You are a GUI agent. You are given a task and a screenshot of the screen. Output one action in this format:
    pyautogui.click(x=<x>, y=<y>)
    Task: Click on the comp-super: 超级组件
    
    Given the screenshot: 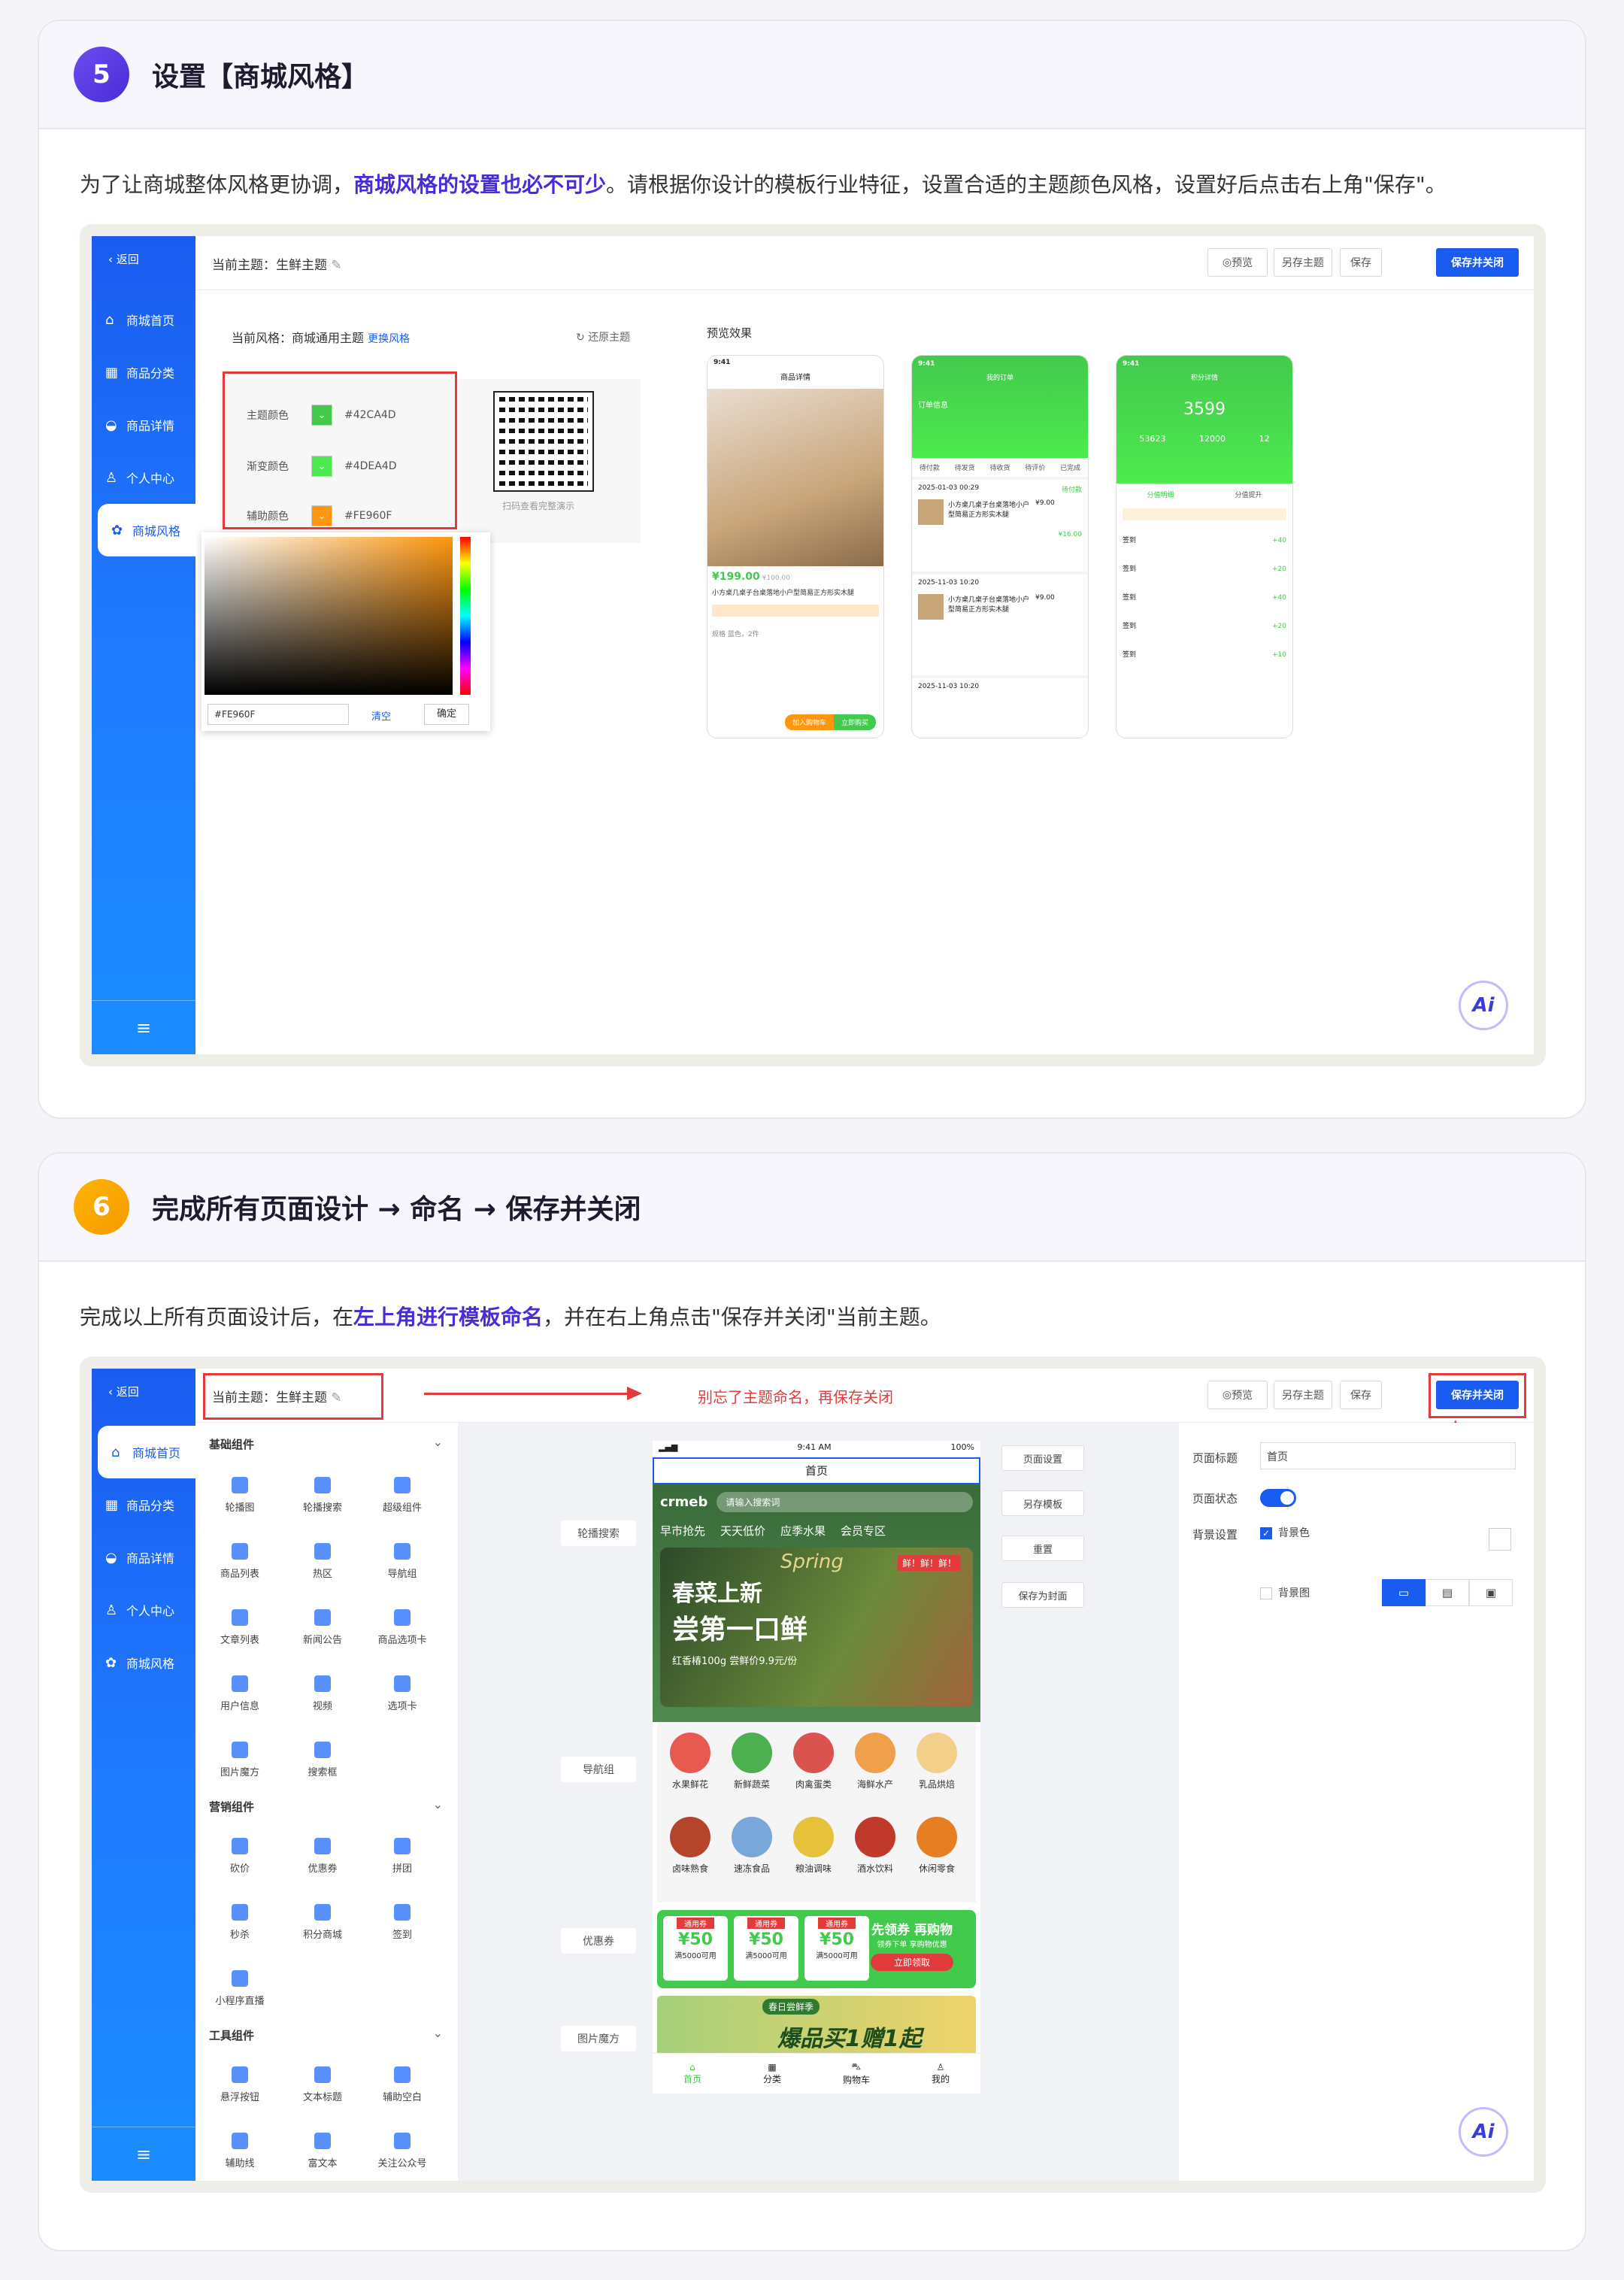 What is the action you would take?
    pyautogui.click(x=402, y=1495)
    